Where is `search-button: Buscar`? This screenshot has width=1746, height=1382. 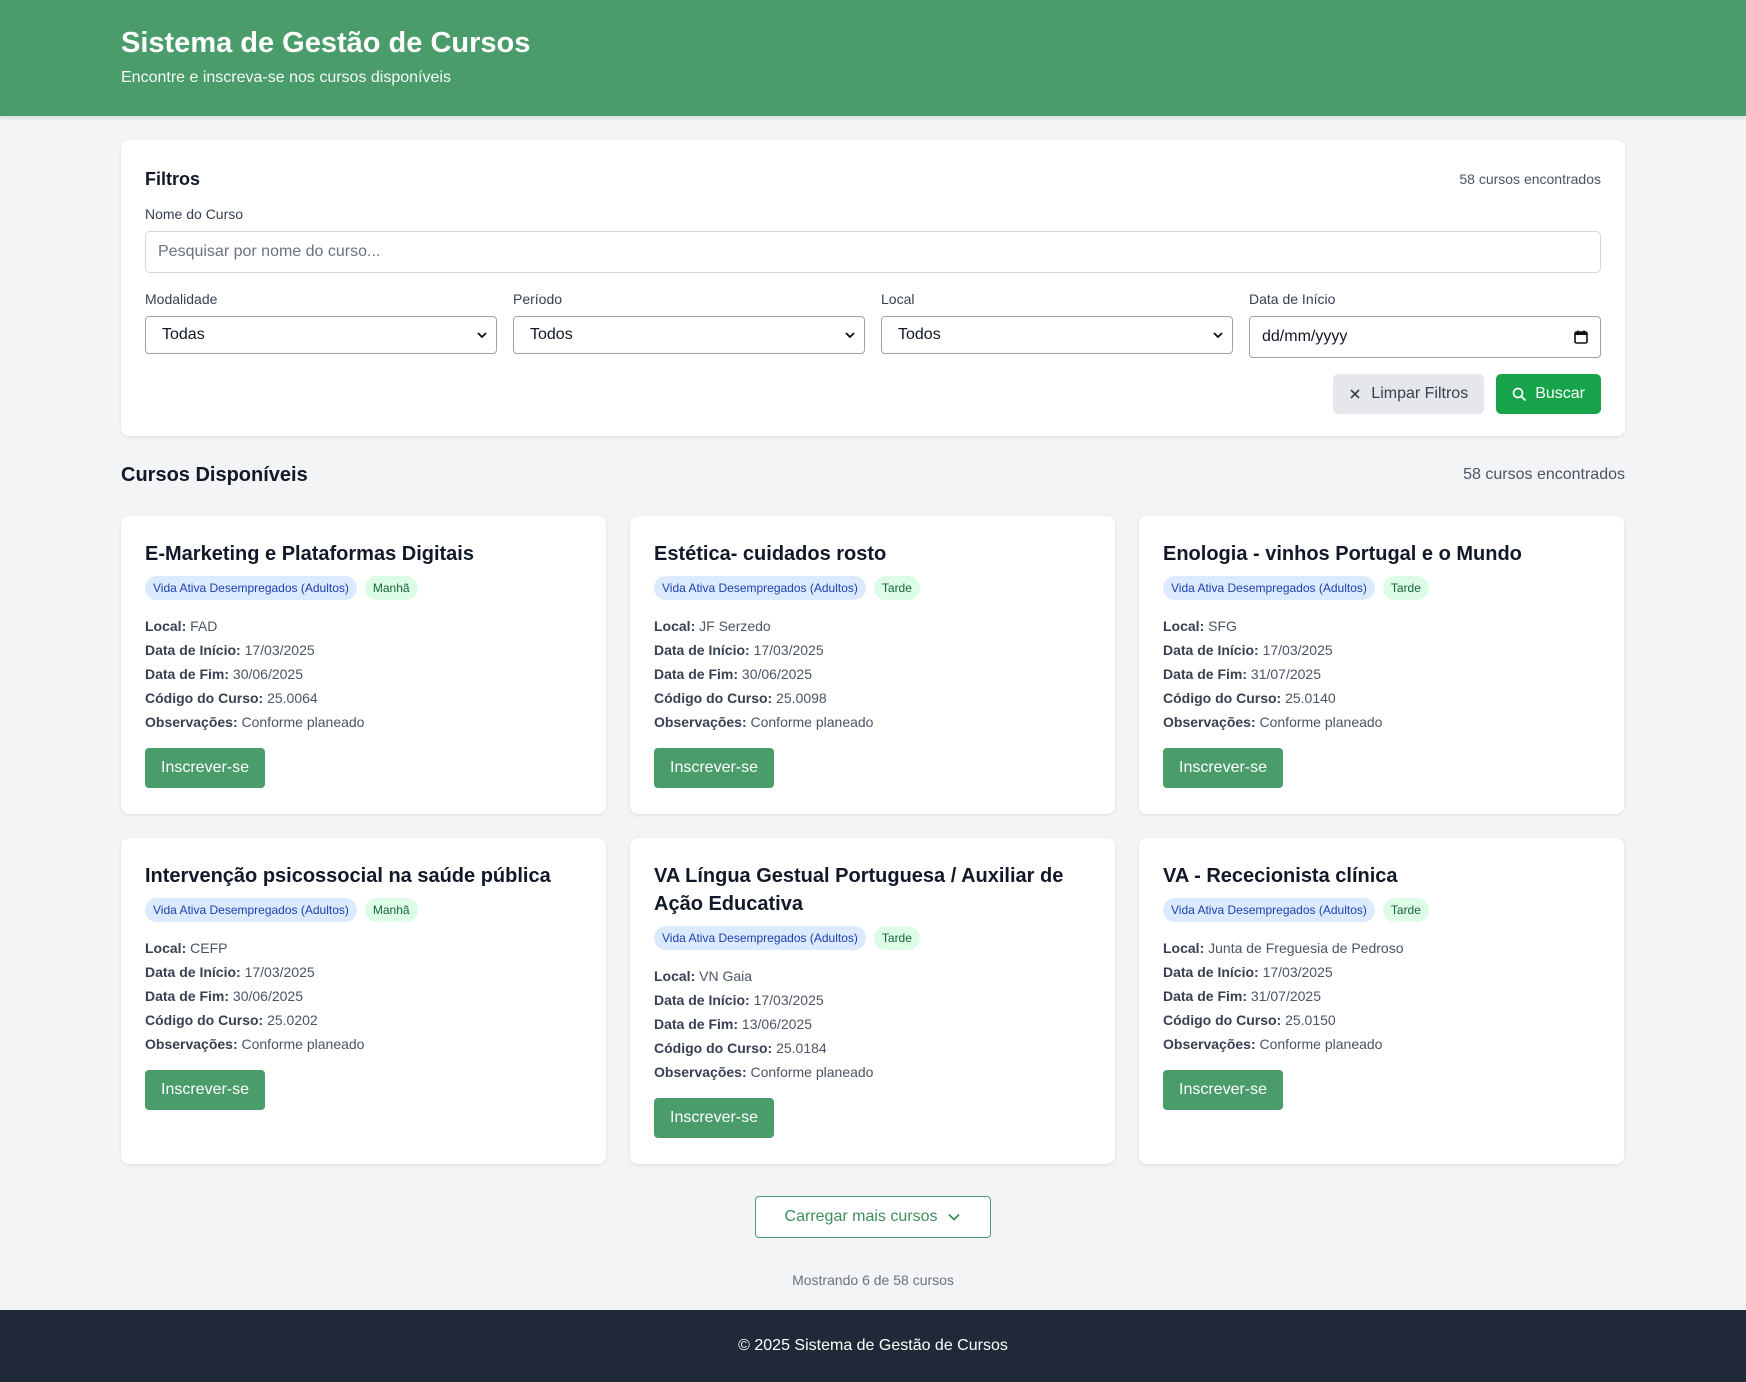 search-button: Buscar is located at coordinates (1548, 394).